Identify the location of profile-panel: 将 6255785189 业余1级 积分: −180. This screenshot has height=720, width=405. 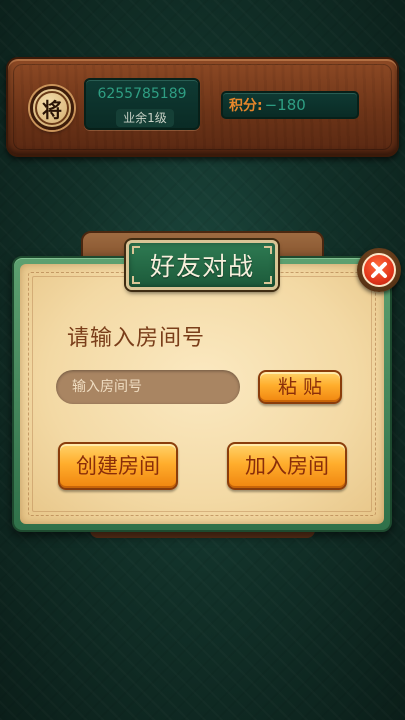
(202, 107).